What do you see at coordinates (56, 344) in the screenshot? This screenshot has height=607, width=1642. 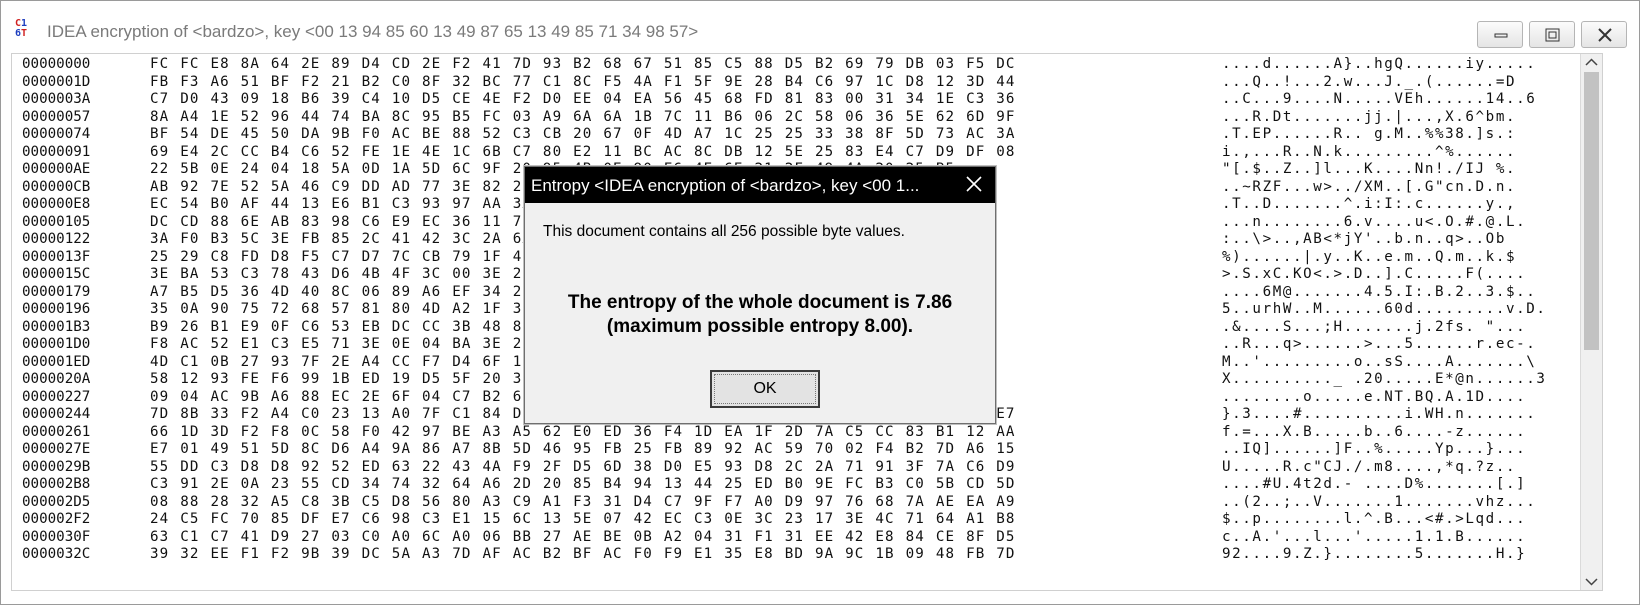 I see `hex-row-offset: 000001D0` at bounding box center [56, 344].